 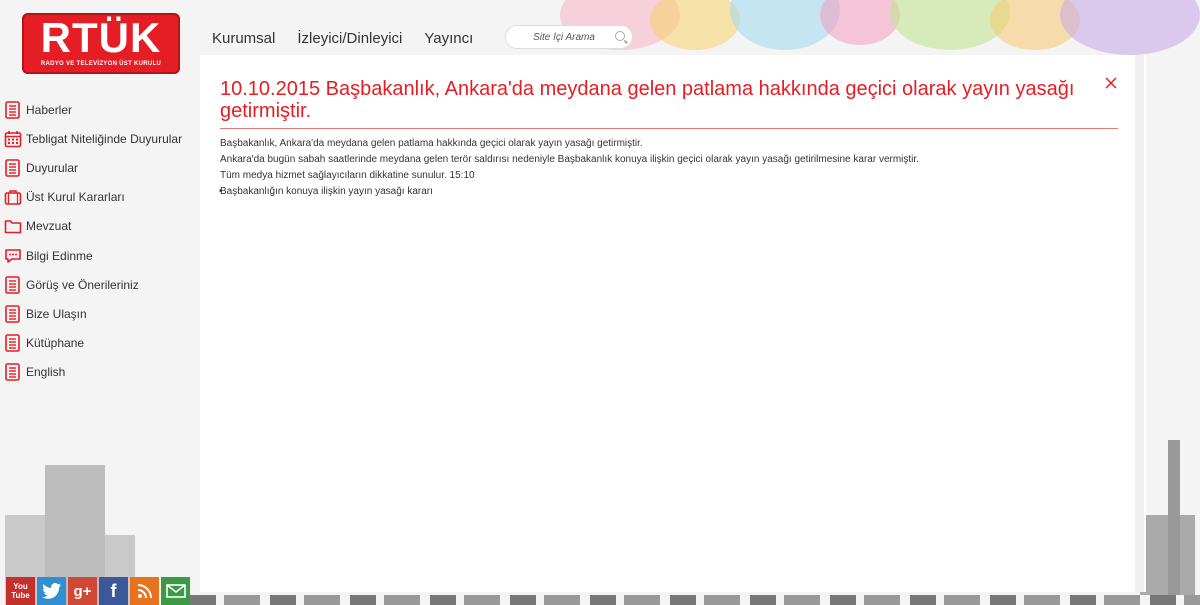 I want to click on search-input, so click(x=560, y=37).